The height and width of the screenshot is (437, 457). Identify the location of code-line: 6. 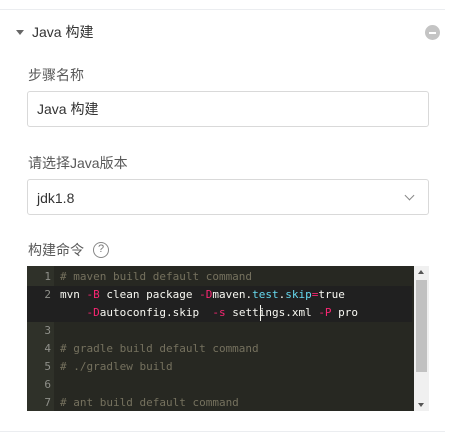
(219, 385).